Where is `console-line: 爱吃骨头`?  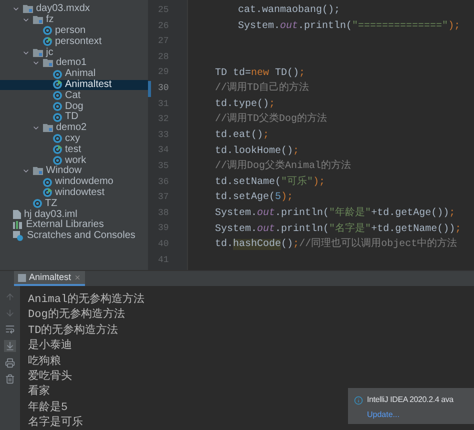 console-line: 爱吃骨头 is located at coordinates (50, 377).